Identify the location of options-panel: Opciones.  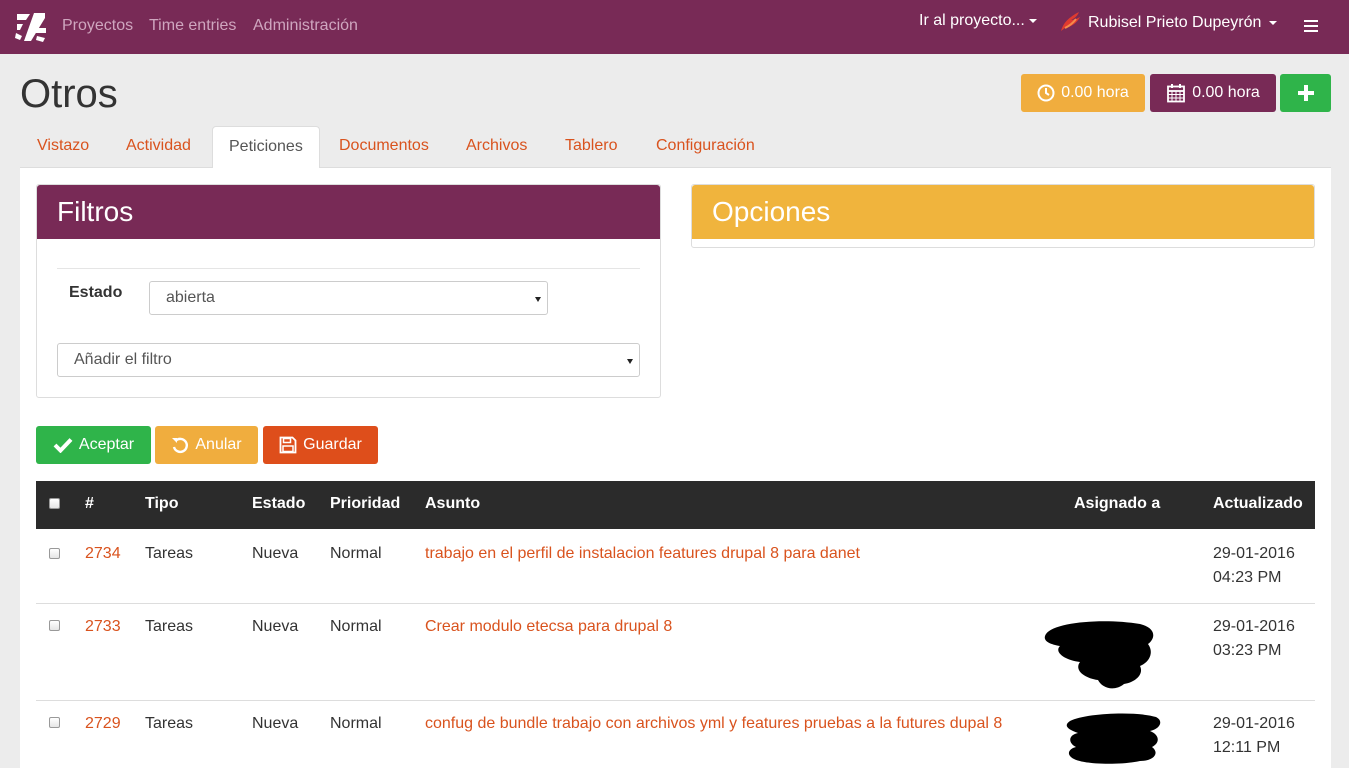
(1003, 216).